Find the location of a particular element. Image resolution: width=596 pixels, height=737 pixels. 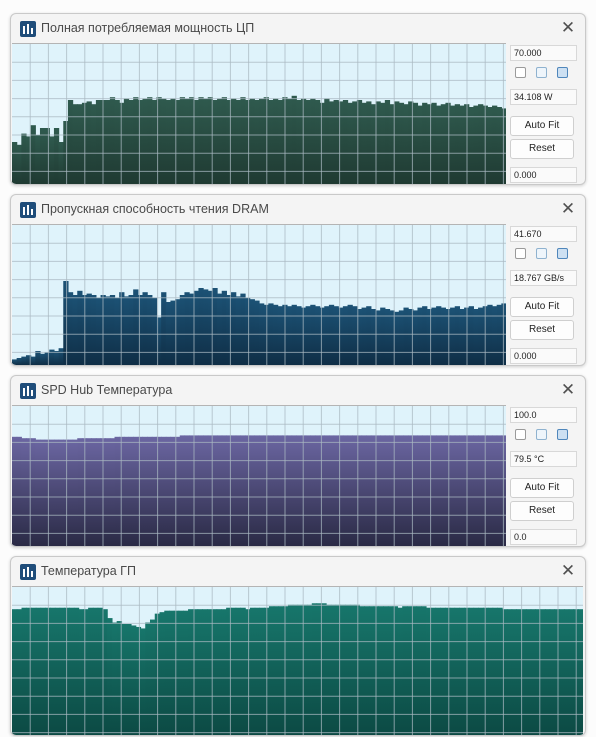

side-panel: 100.0 79.5 °C Auto Fit Reset 0.0 is located at coordinates (547, 475).